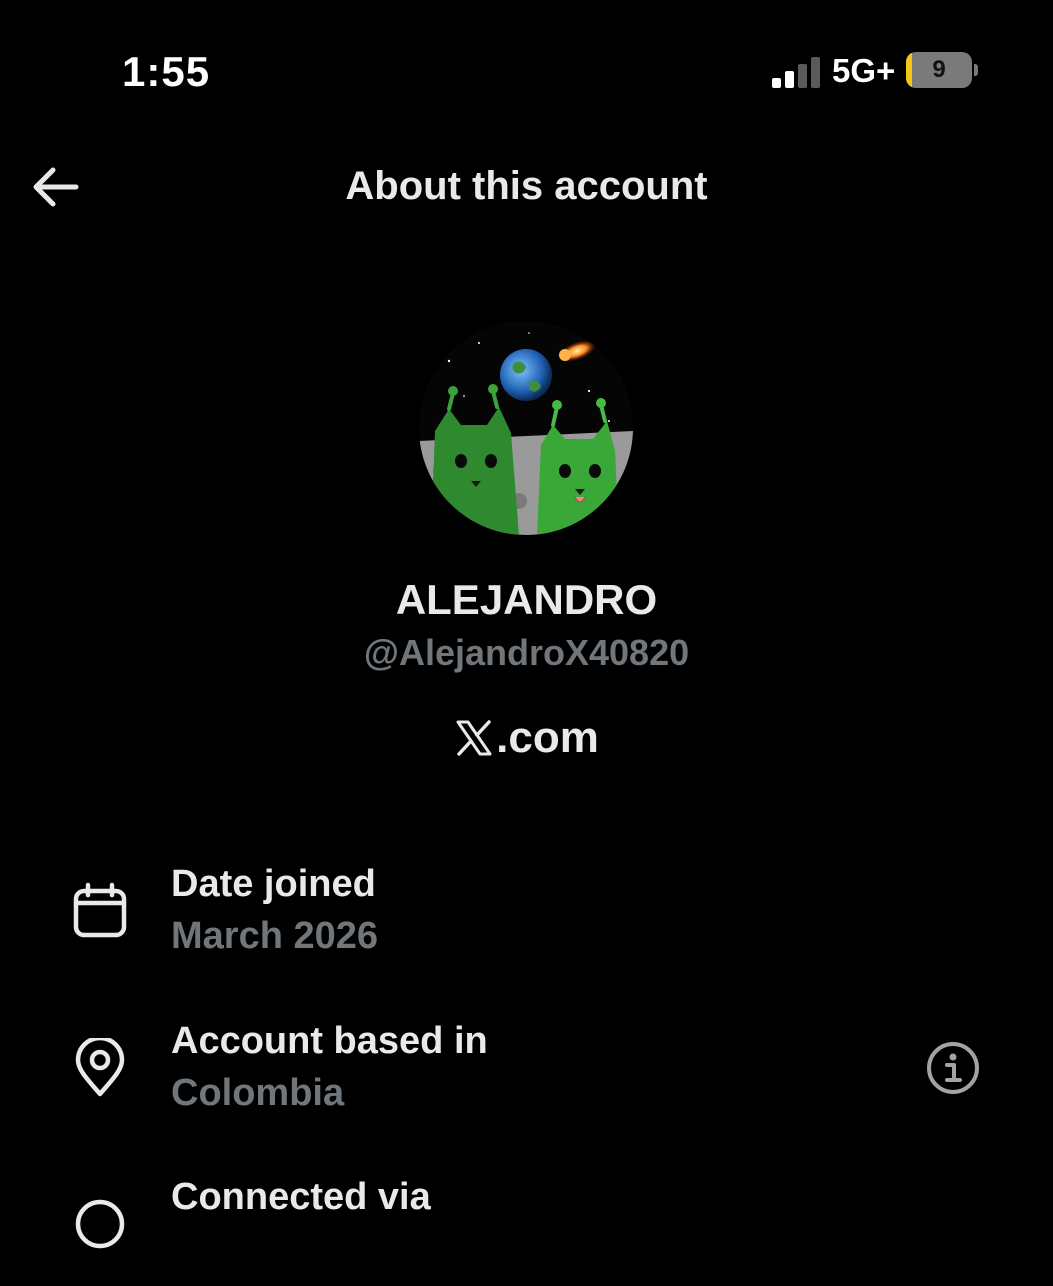 The image size is (1053, 1286). I want to click on battery-level: 9, so click(939, 69).